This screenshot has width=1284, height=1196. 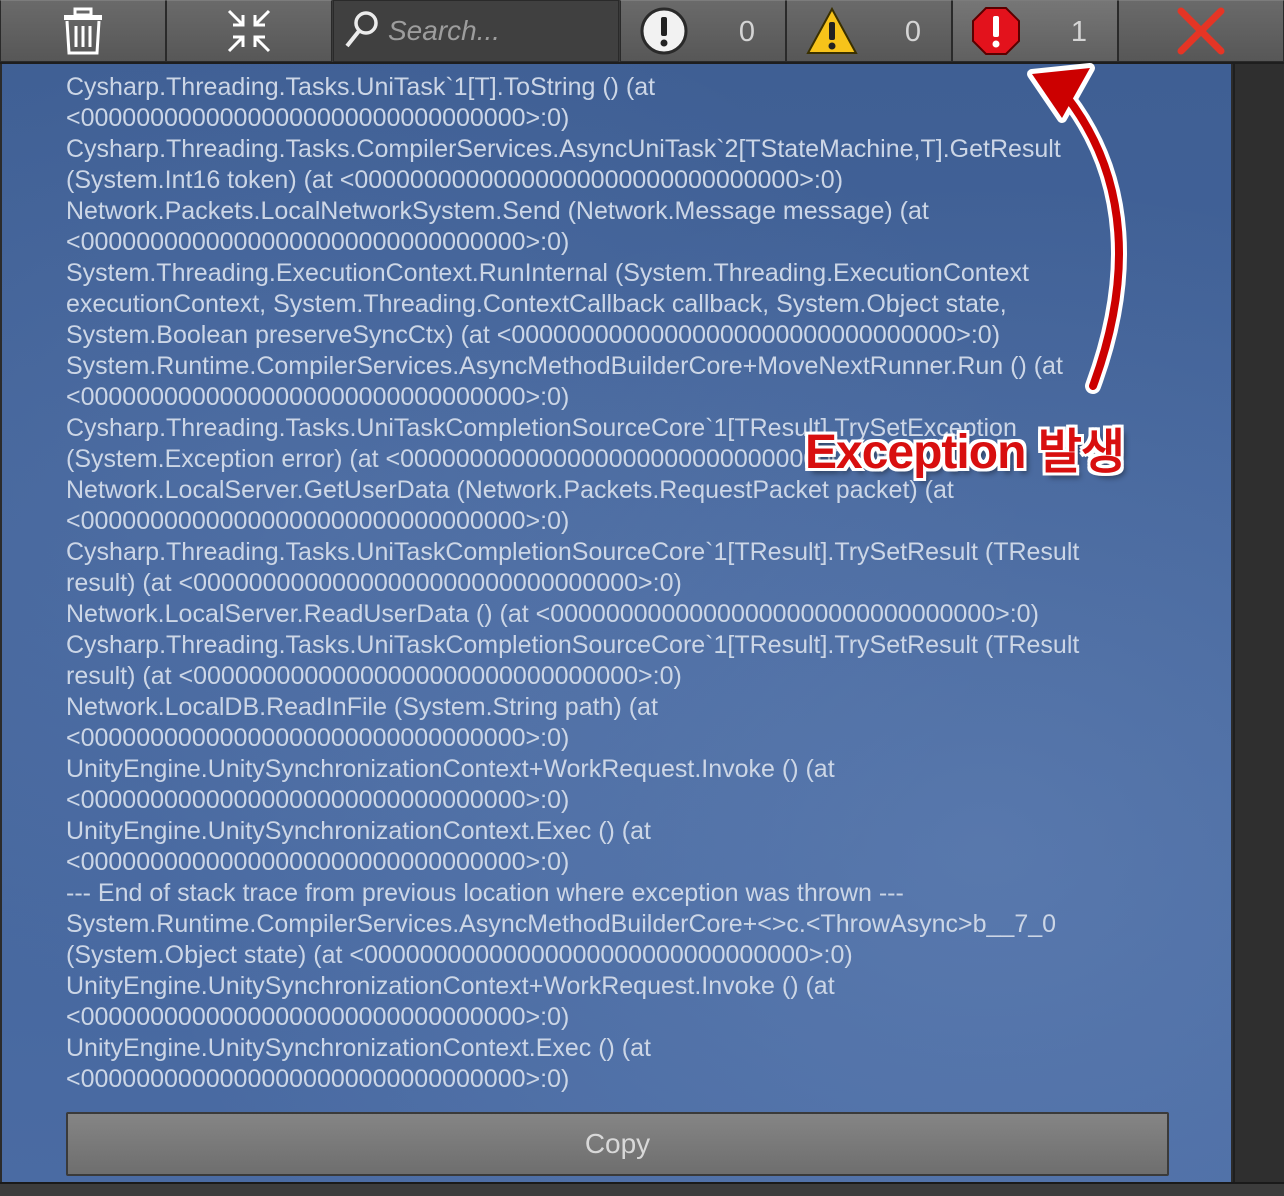 I want to click on error-icon, so click(x=996, y=31).